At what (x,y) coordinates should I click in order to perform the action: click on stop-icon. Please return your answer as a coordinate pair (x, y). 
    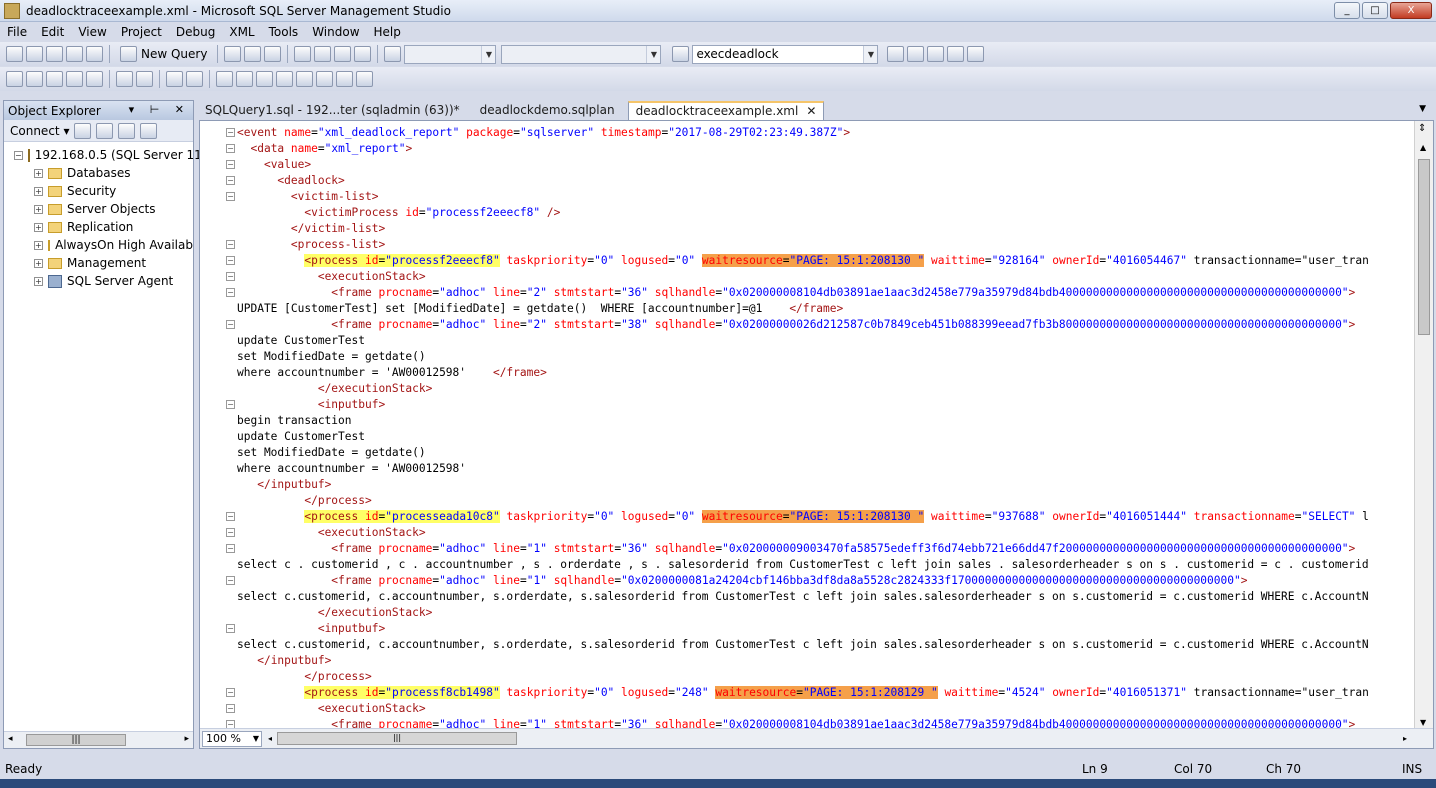
    Looking at the image, I should click on (127, 130).